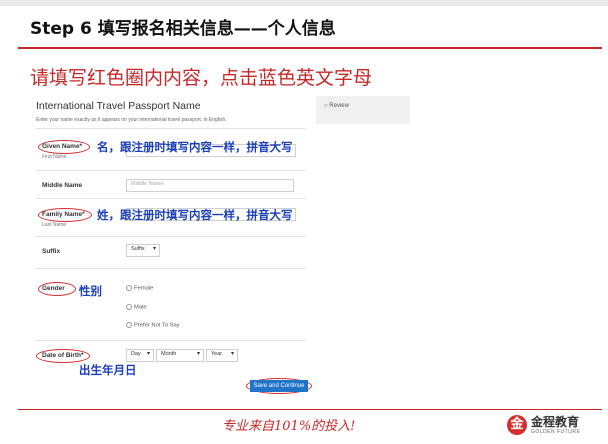  I want to click on slide-title: Step 6 填写报名相关信息——个人信息, so click(183, 29).